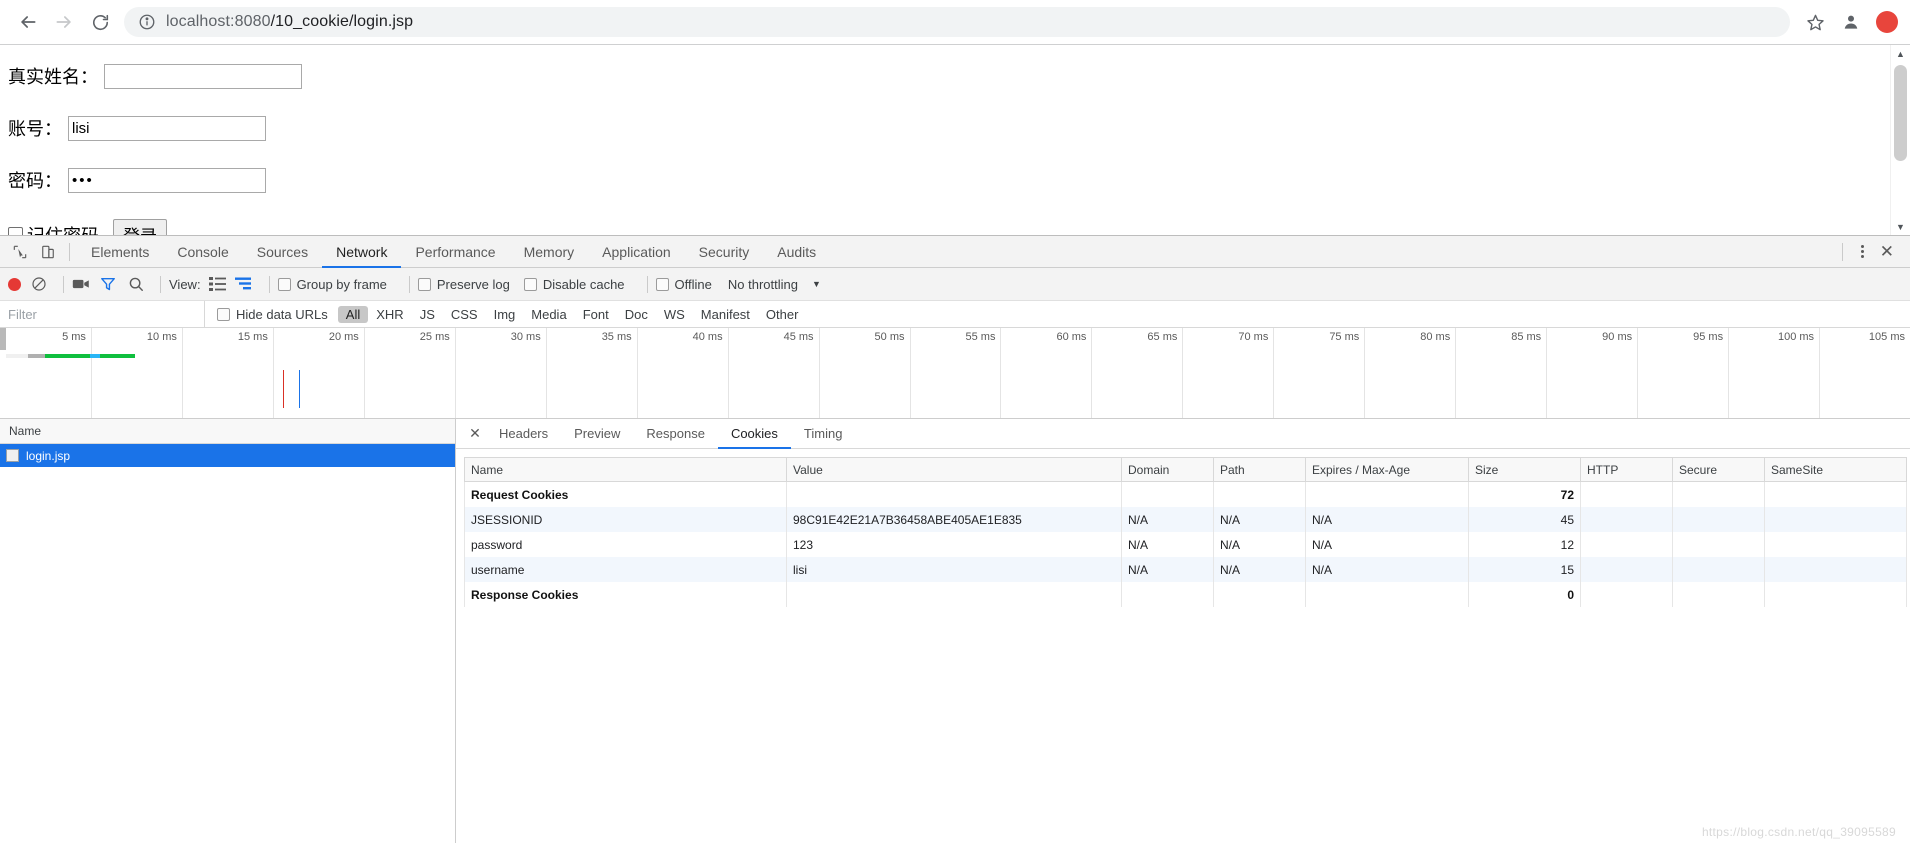 Image resolution: width=1910 pixels, height=843 pixels. Describe the element at coordinates (1524, 469) in the screenshot. I see `column-header-size: Size` at that location.